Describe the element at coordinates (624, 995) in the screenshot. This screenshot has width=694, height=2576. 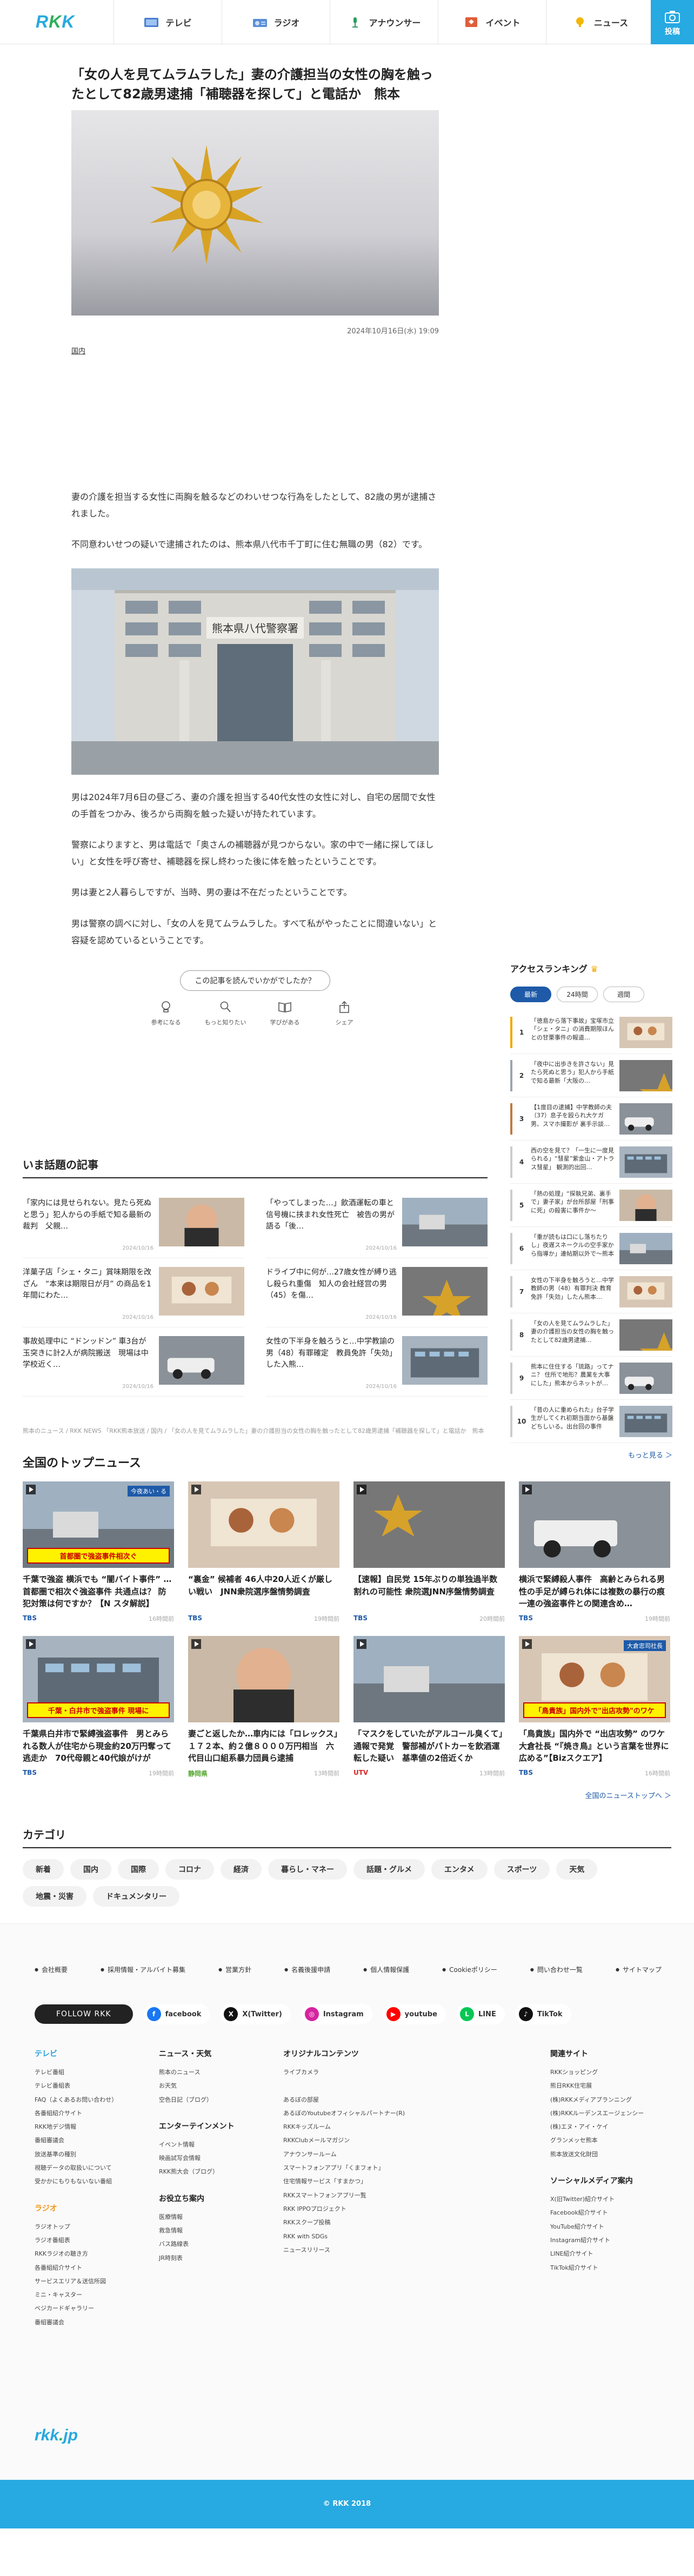
I see `tab-weekly: 週間` at that location.